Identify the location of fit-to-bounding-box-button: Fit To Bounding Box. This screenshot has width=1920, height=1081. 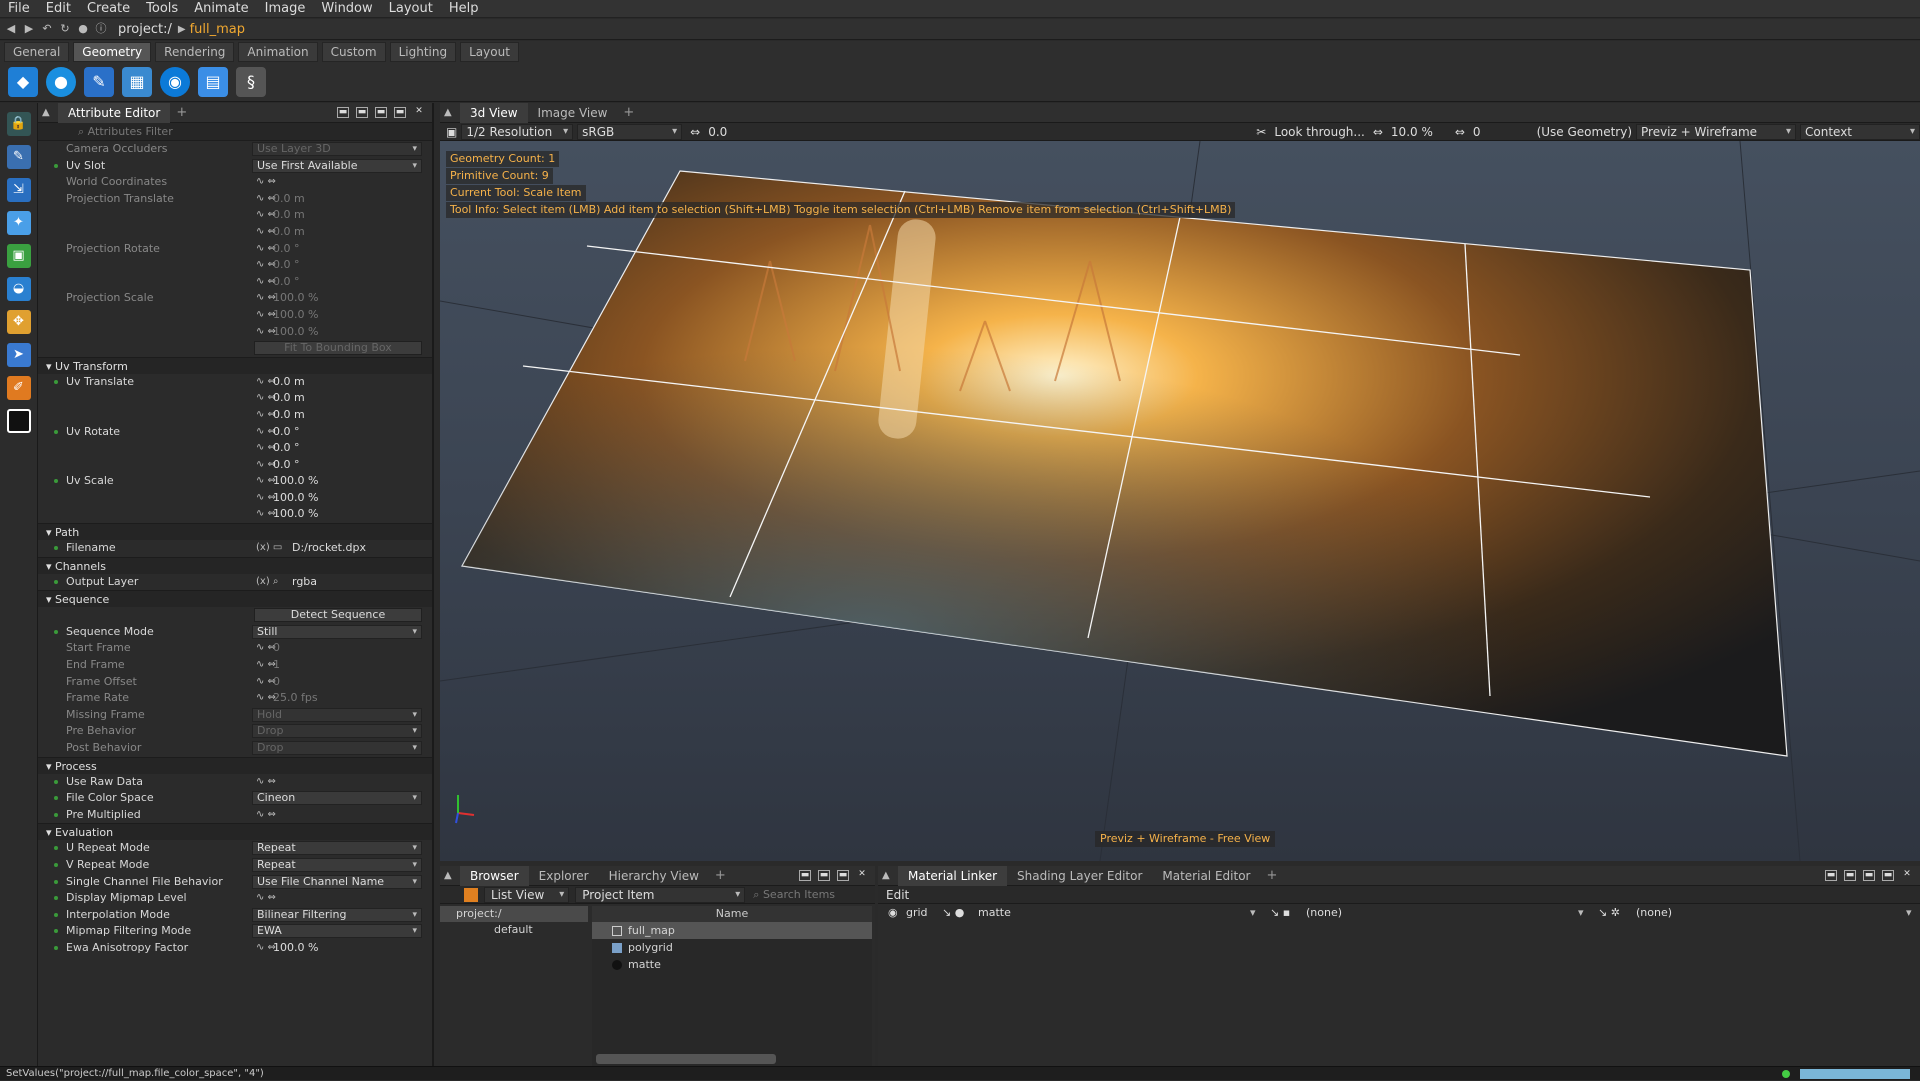
(338, 348).